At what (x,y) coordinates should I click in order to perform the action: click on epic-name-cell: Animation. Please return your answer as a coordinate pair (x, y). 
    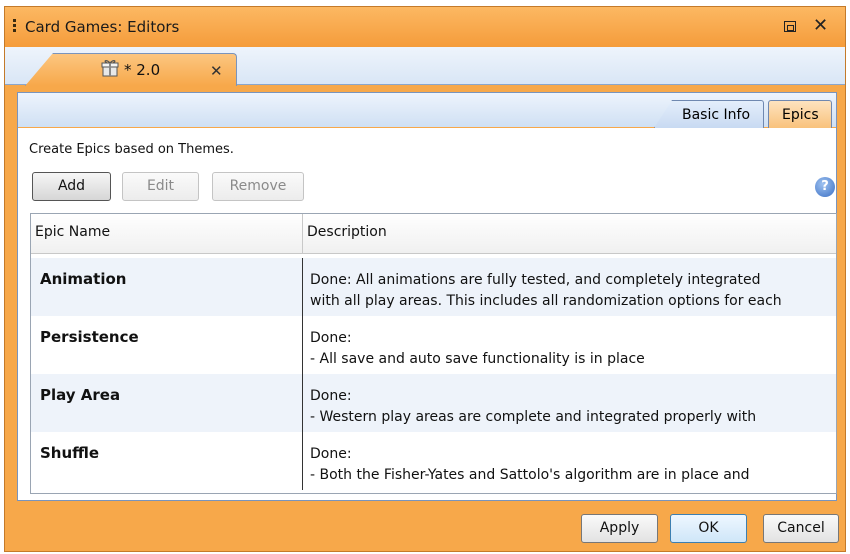
    Looking at the image, I should click on (83, 279).